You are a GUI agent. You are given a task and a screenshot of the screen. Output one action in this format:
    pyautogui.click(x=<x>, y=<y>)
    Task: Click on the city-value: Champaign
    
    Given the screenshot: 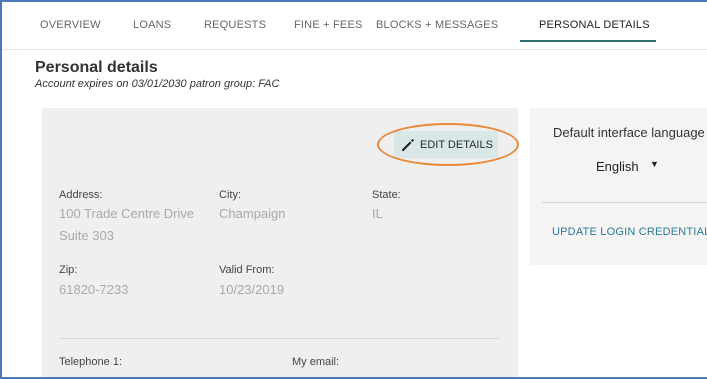 What is the action you would take?
    pyautogui.click(x=252, y=213)
    